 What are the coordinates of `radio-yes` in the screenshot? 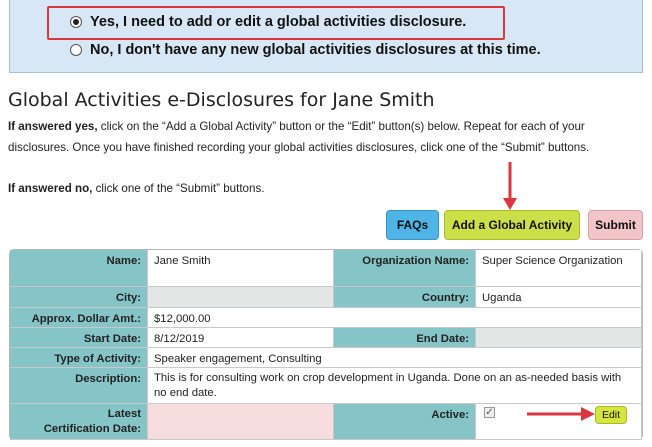 It's located at (76, 22).